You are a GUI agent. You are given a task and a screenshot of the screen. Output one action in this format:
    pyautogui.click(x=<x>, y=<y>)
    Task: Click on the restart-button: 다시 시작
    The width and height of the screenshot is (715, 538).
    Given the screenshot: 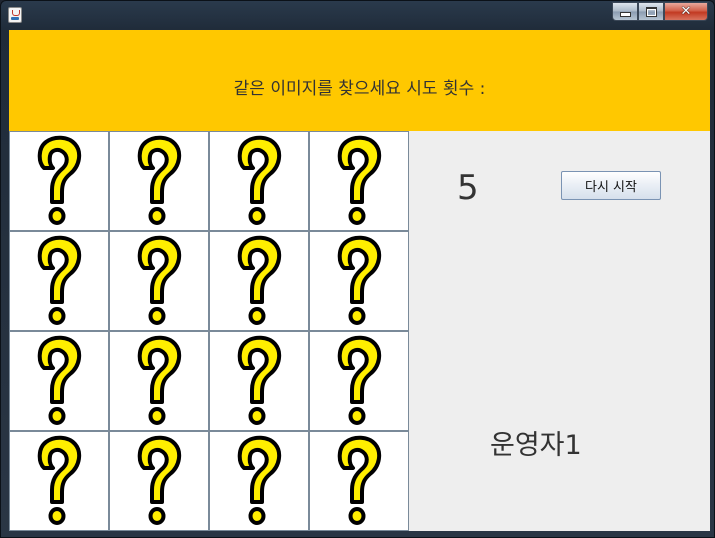 What is the action you would take?
    pyautogui.click(x=611, y=185)
    